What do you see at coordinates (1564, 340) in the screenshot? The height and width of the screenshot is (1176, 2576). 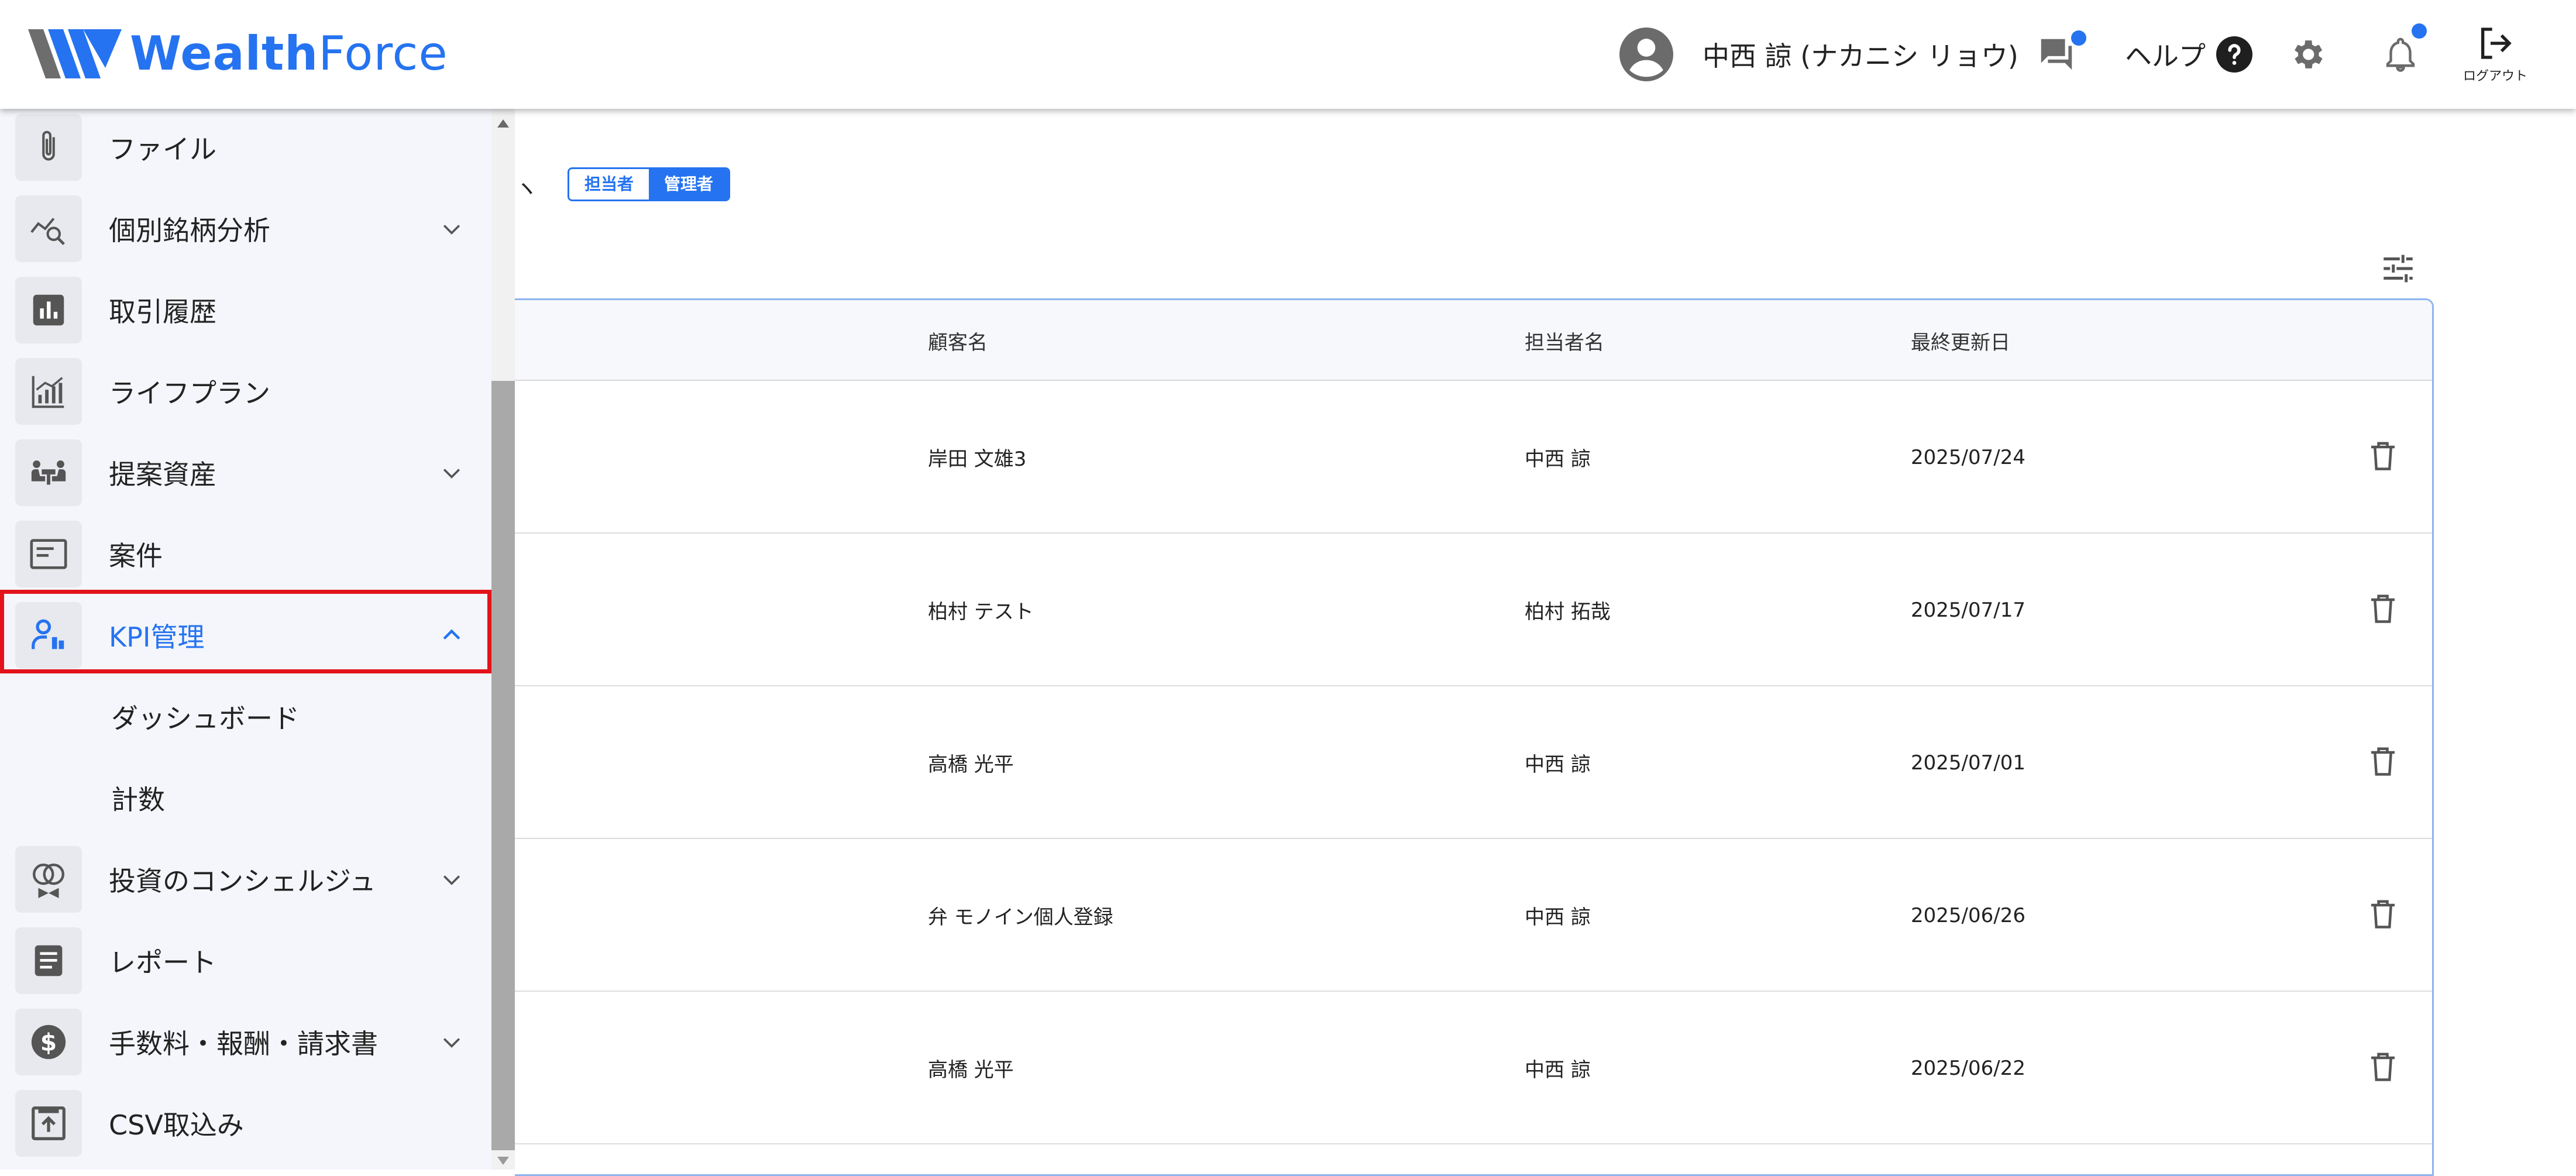 I see `column-header-staff: 担当者名` at bounding box center [1564, 340].